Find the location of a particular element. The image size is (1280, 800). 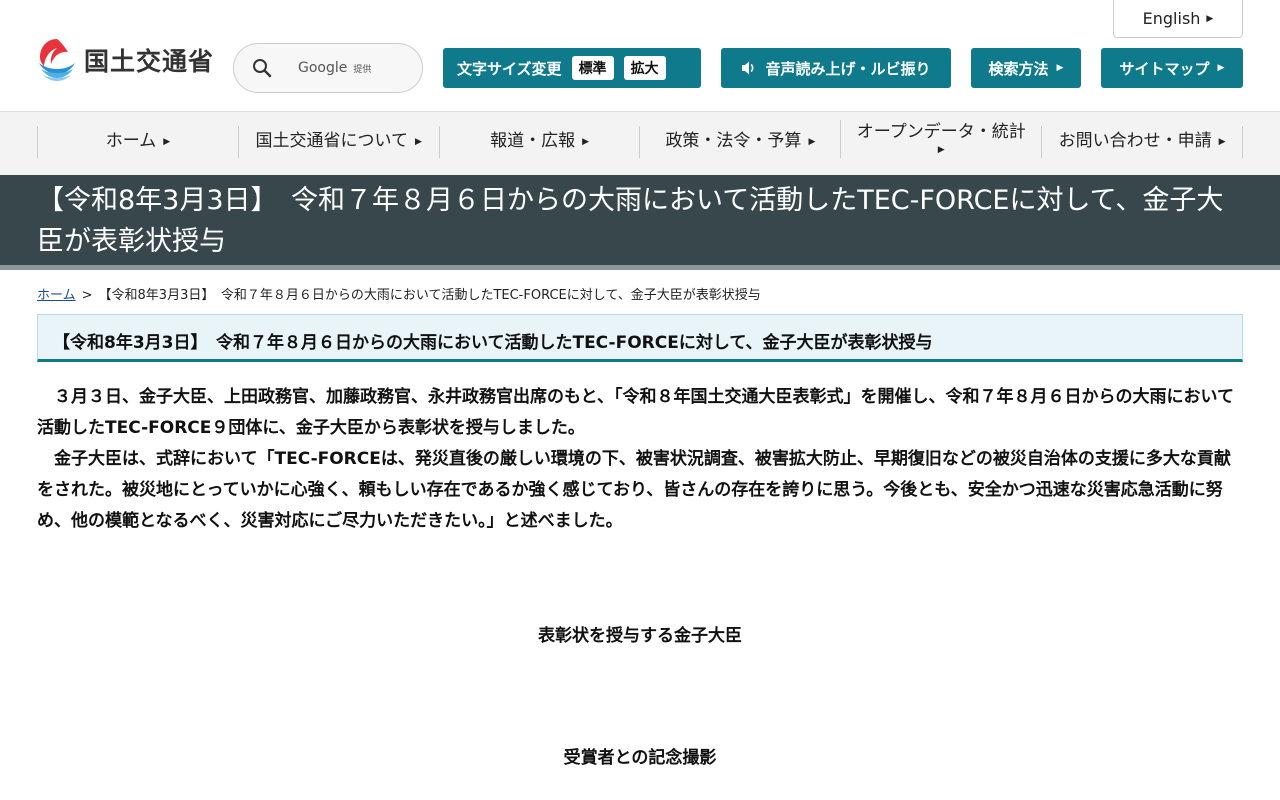

english-label: English is located at coordinates (1171, 18).